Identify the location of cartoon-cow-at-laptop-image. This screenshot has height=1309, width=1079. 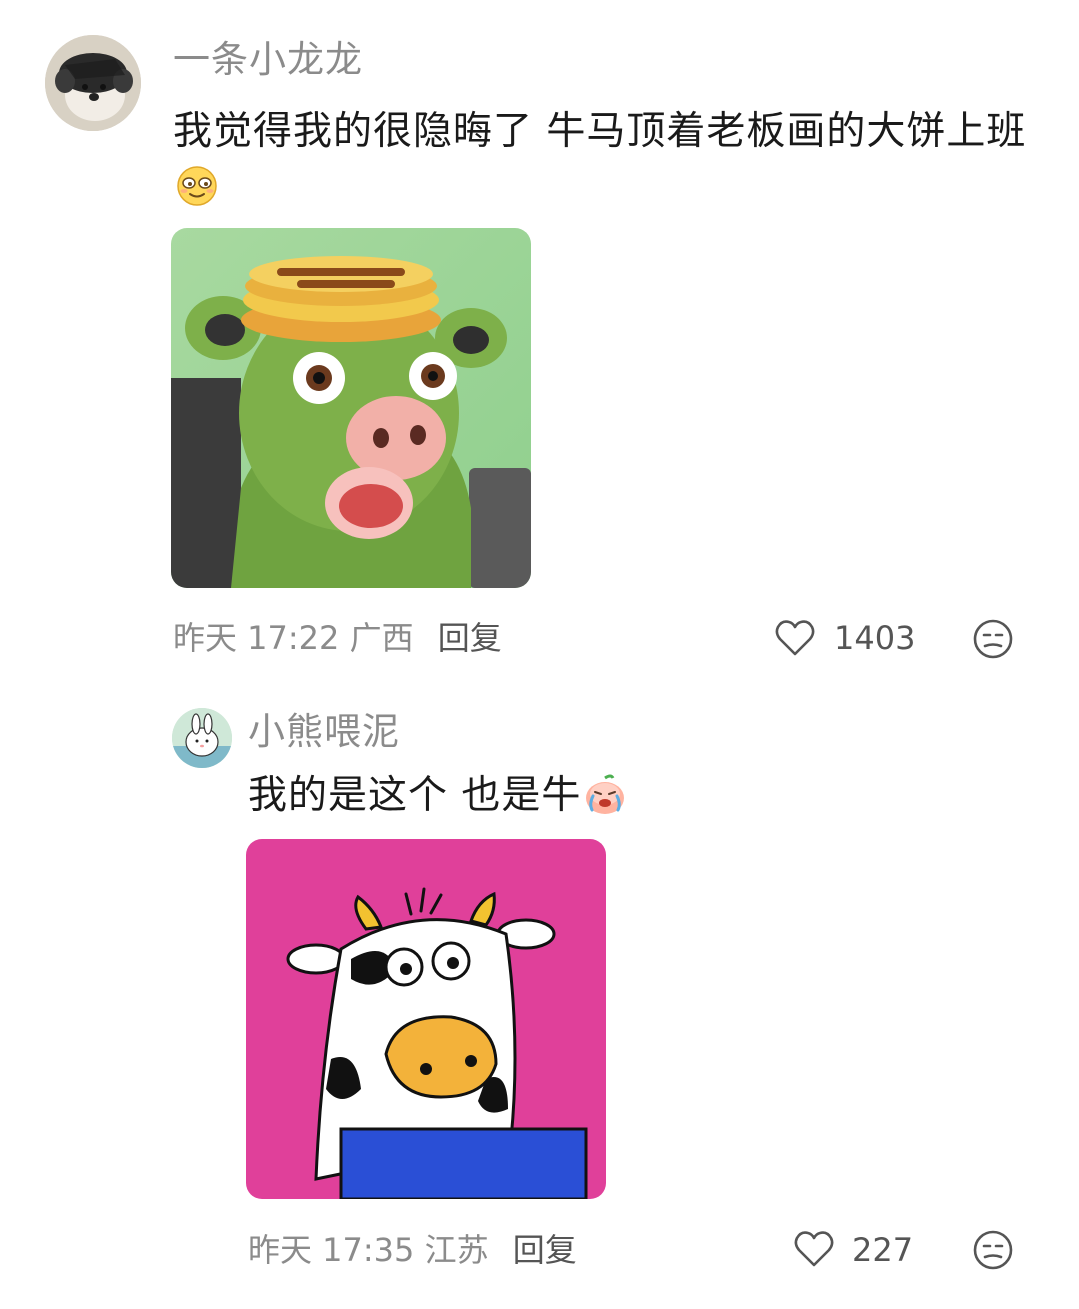
(426, 1019).